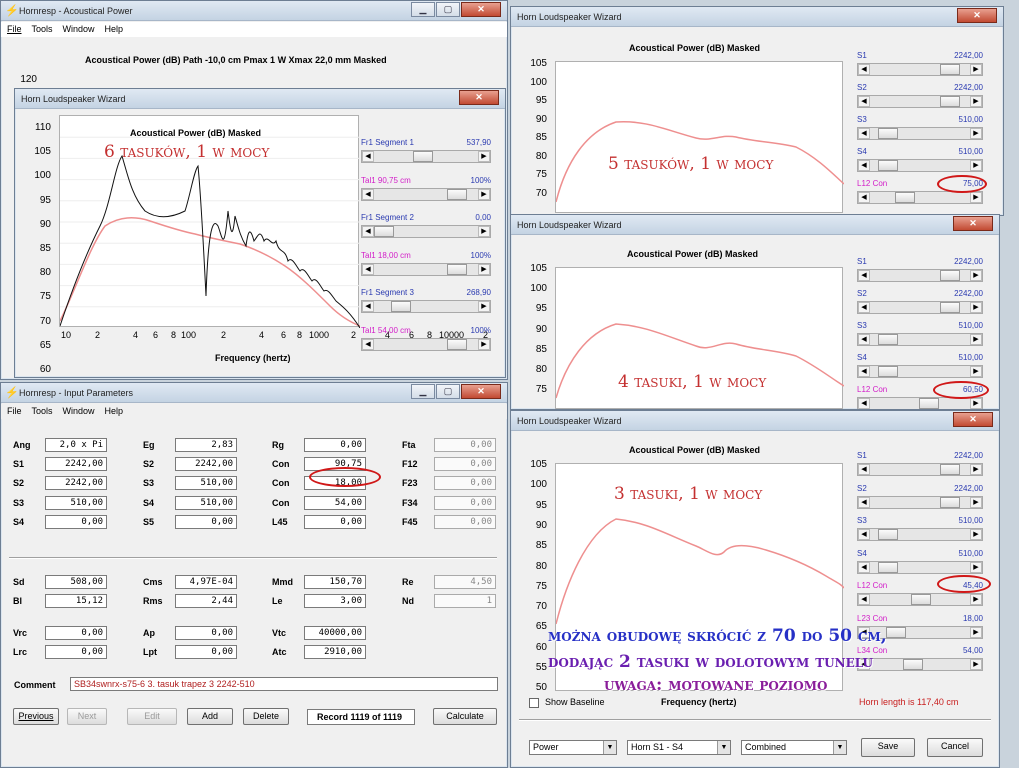 This screenshot has height=768, width=1019. I want to click on menu-help: Help, so click(114, 411).